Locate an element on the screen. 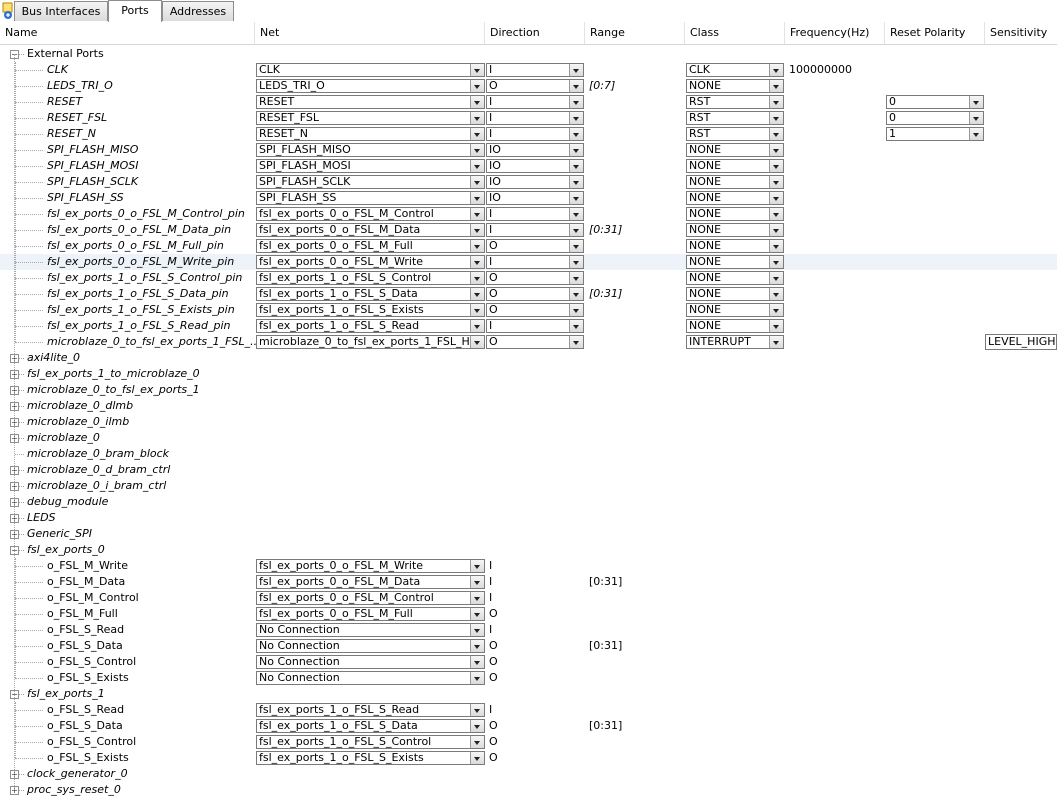 This screenshot has height=803, width=1057. instance-row: + microblaze_0_ilmb is located at coordinates (528, 422).